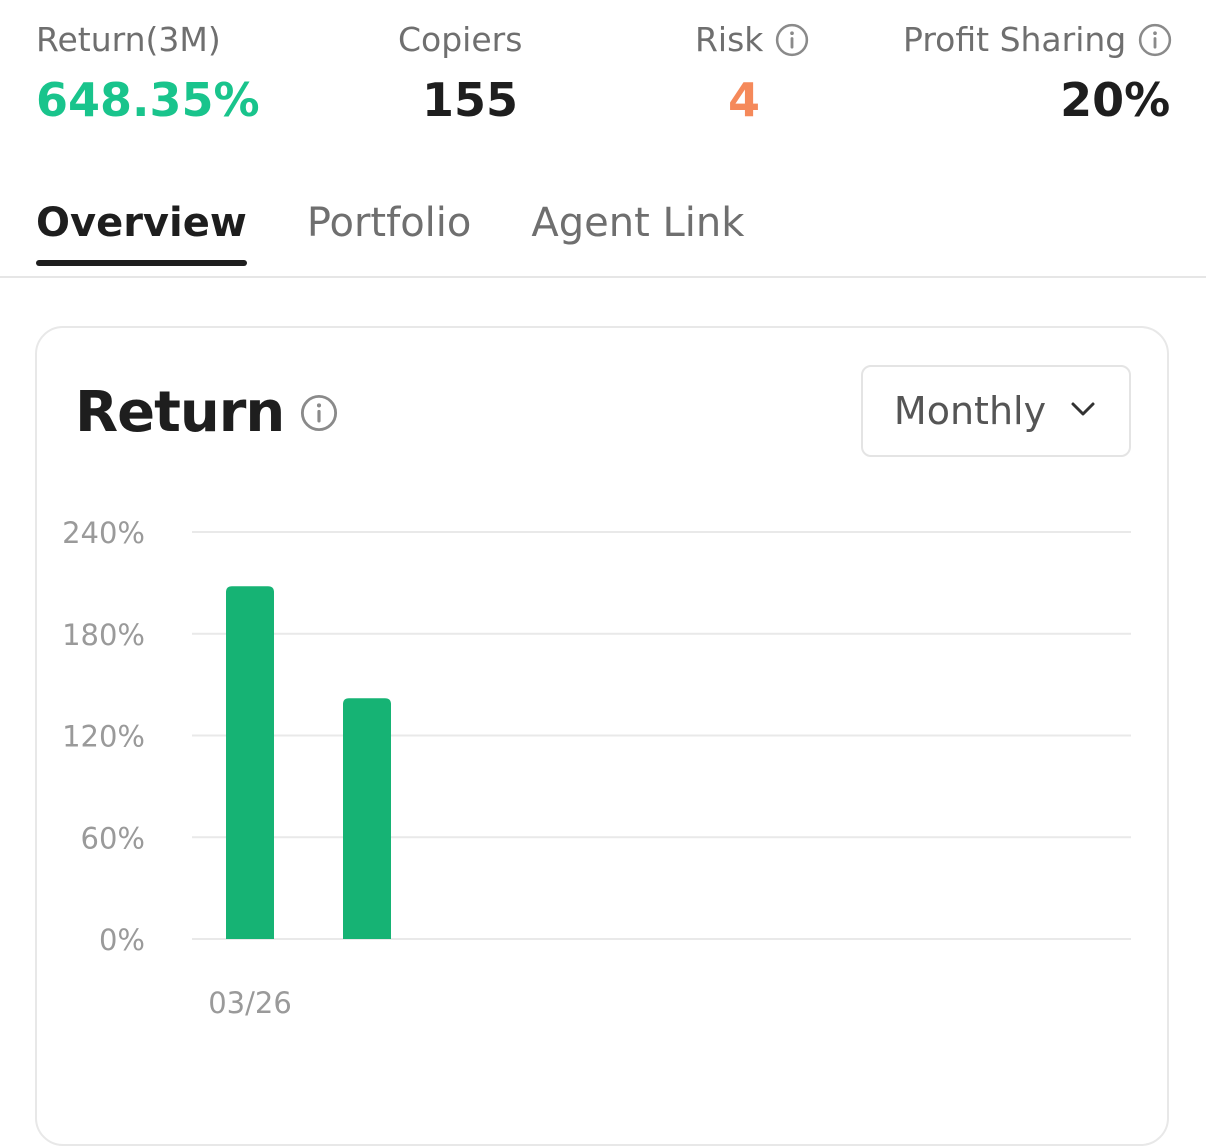  Describe the element at coordinates (1015, 39) in the screenshot. I see `stat-profit-sharing-label: Profit Sharing` at that location.